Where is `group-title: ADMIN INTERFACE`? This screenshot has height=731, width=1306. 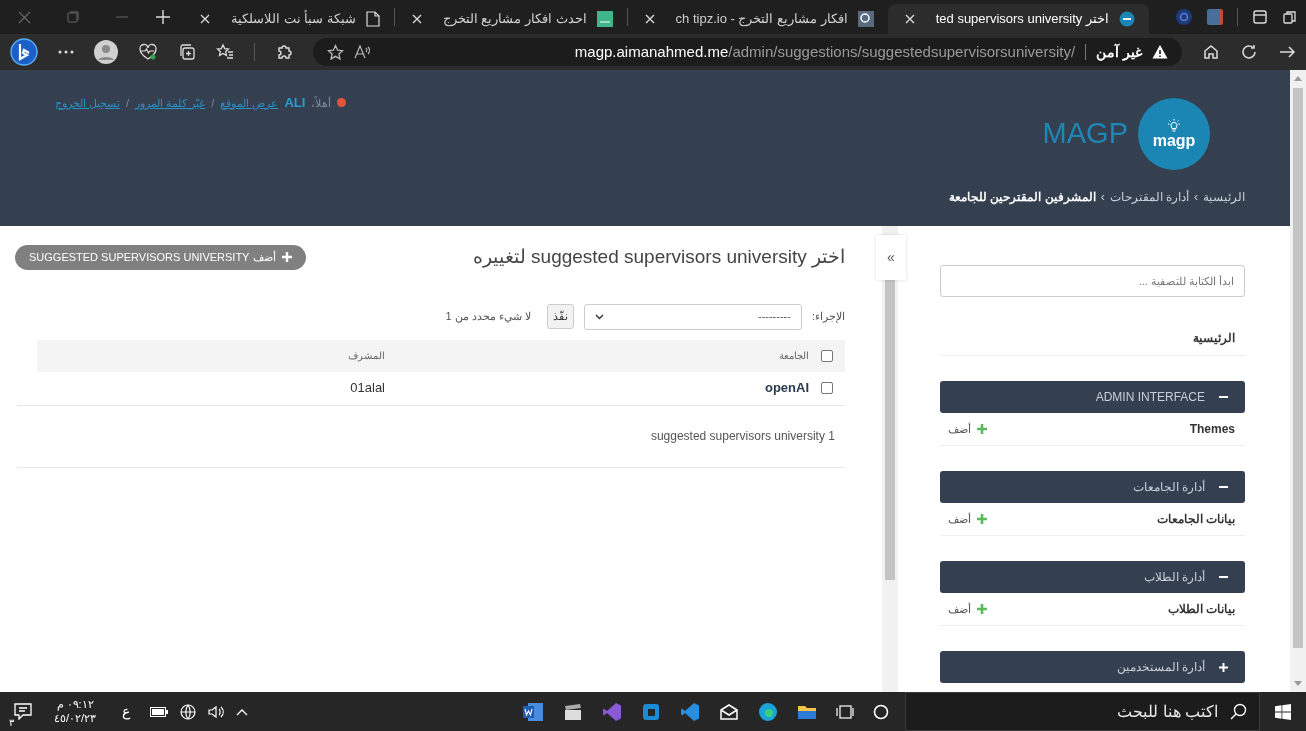
group-title: ADMIN INTERFACE is located at coordinates (1150, 397).